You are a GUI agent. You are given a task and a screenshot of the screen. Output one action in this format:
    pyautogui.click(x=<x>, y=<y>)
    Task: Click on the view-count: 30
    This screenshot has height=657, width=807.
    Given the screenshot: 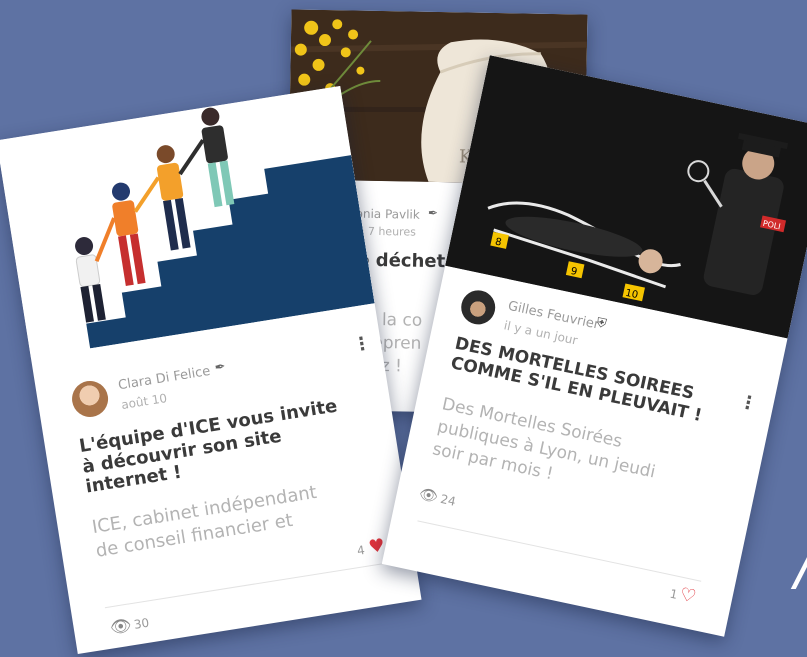 What is the action you would take?
    pyautogui.click(x=141, y=623)
    